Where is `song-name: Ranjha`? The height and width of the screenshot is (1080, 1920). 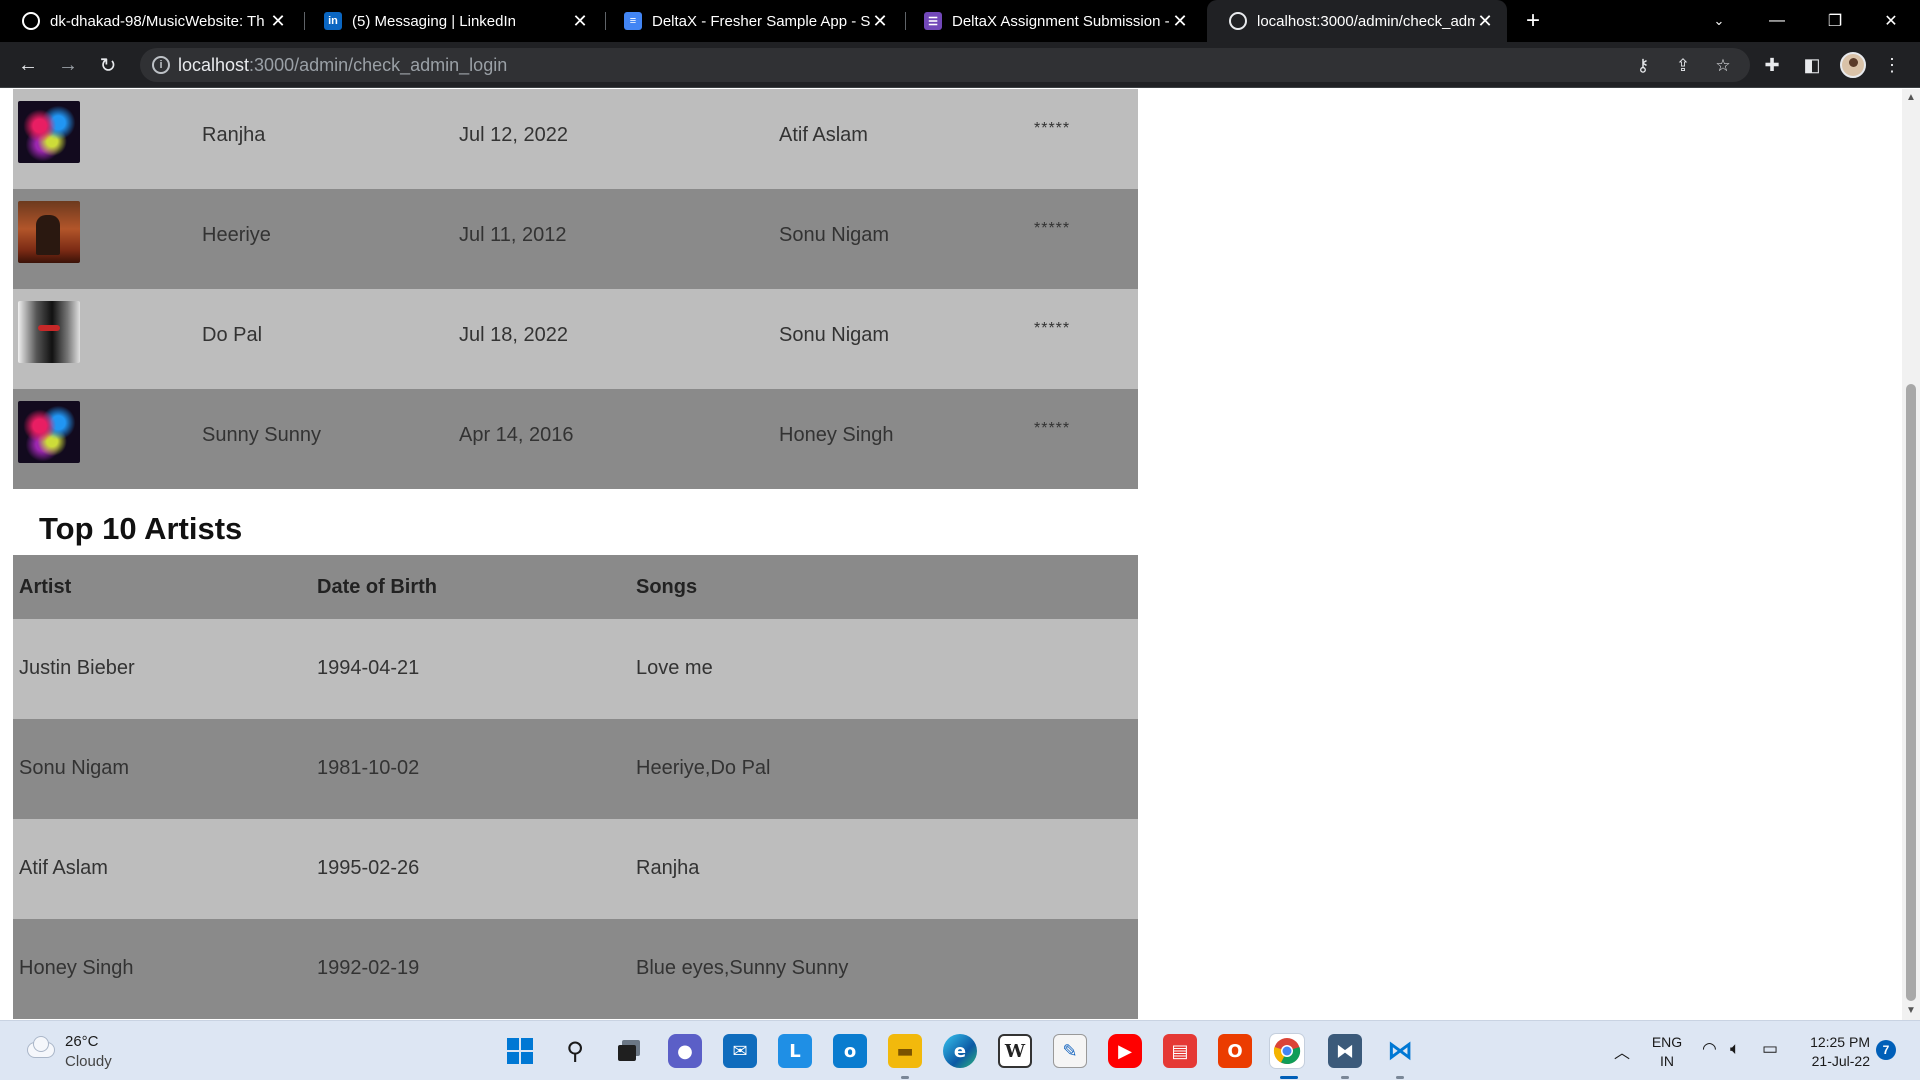
song-name: Ranjha is located at coordinates (234, 135).